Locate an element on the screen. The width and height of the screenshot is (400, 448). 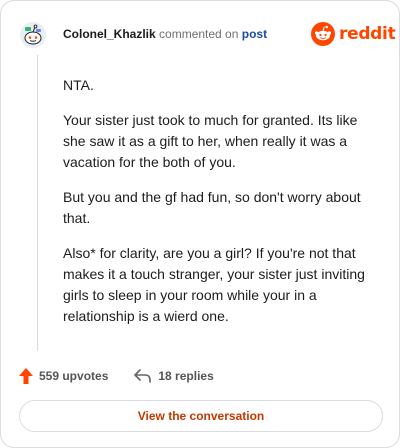
upvote-count: 559 upvotes is located at coordinates (74, 376).